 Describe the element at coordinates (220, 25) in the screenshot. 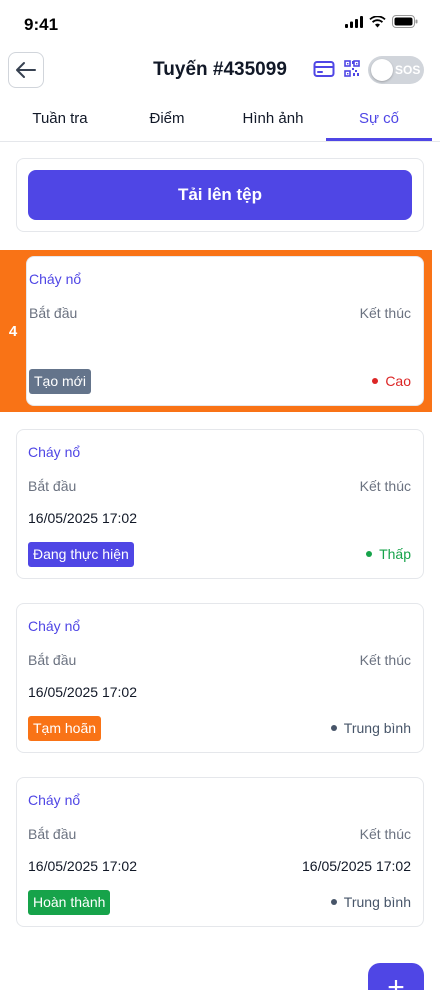

I see `status-bar: 9:41` at that location.